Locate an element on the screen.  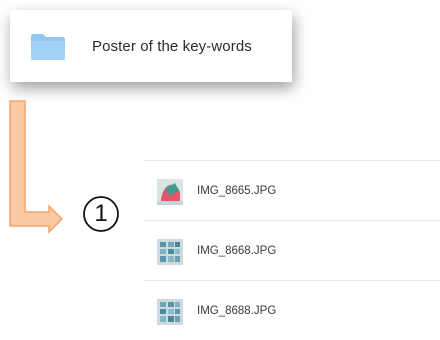
file-row: IMG_8665.JPG is located at coordinates (291, 190).